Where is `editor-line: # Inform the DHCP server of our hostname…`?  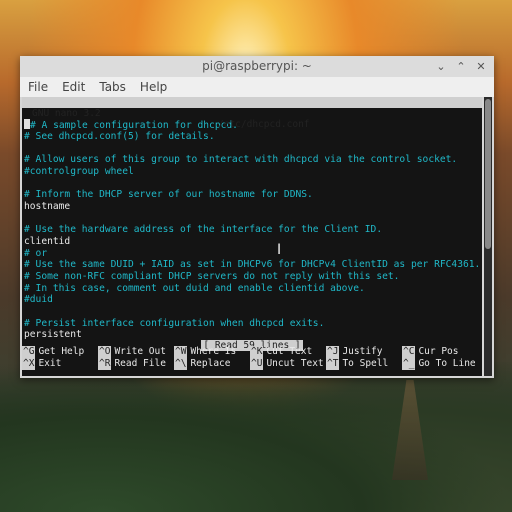
editor-line: # Inform the DHCP server of our hostname… is located at coordinates (253, 195).